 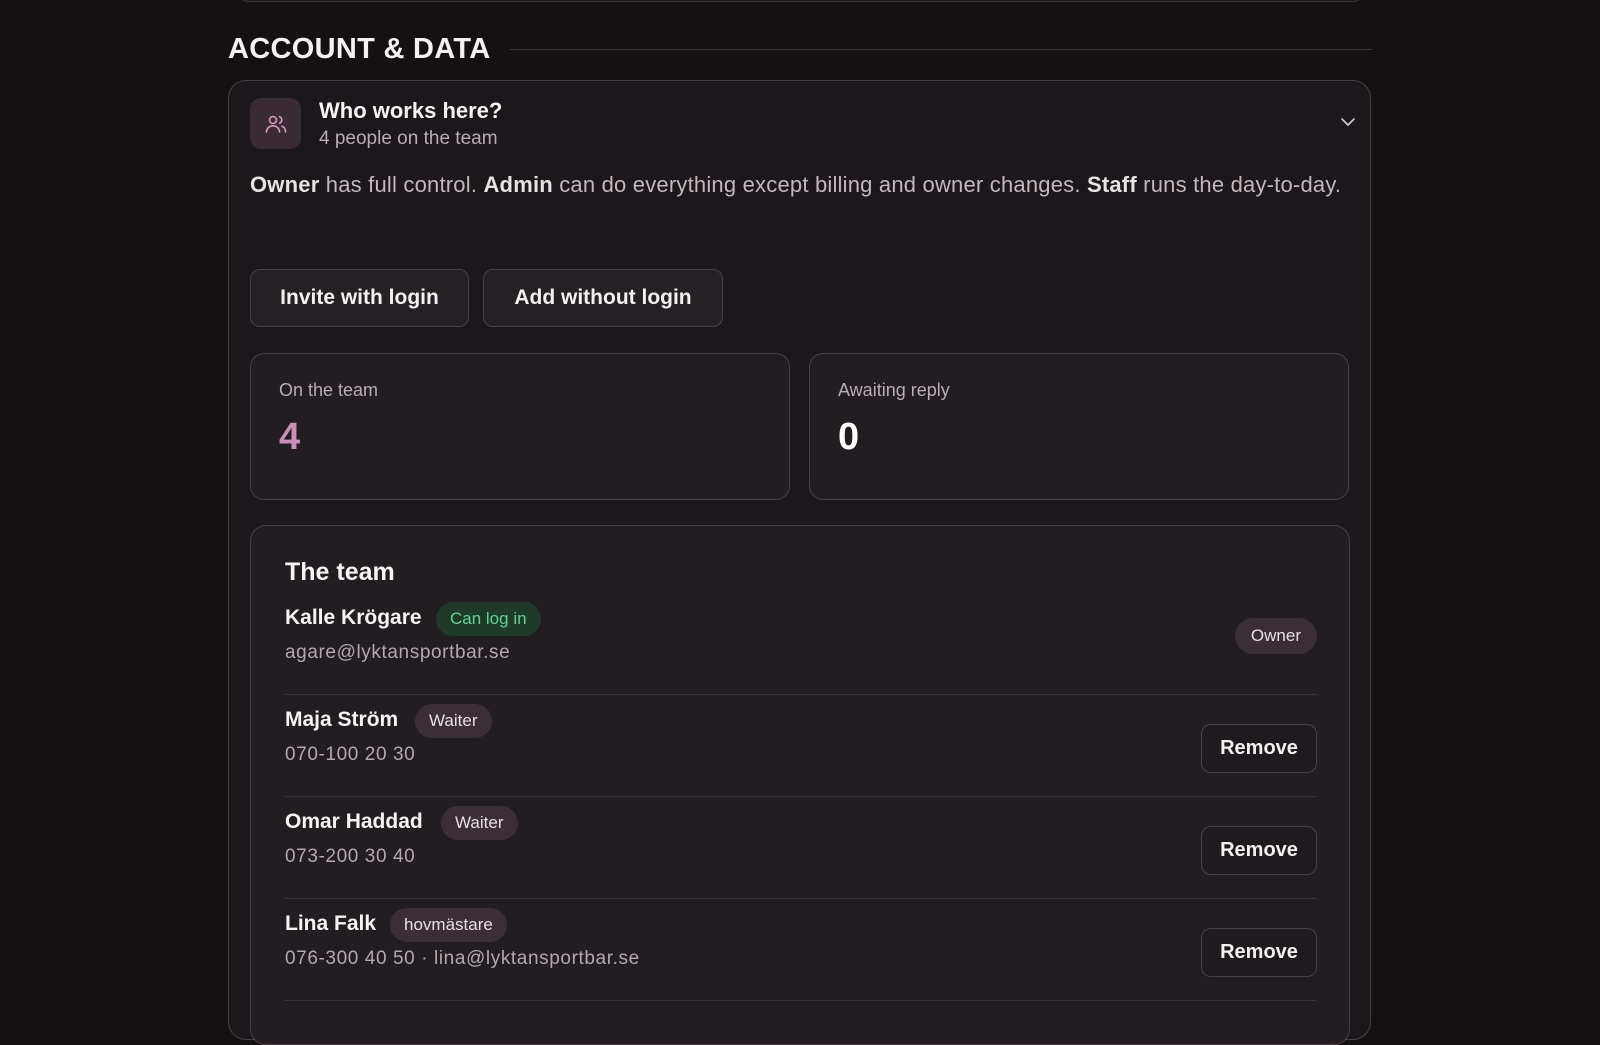 What do you see at coordinates (801, 745) in the screenshot?
I see `list-item: Maja Ström Waiter 070-100 20 30 Remove` at bounding box center [801, 745].